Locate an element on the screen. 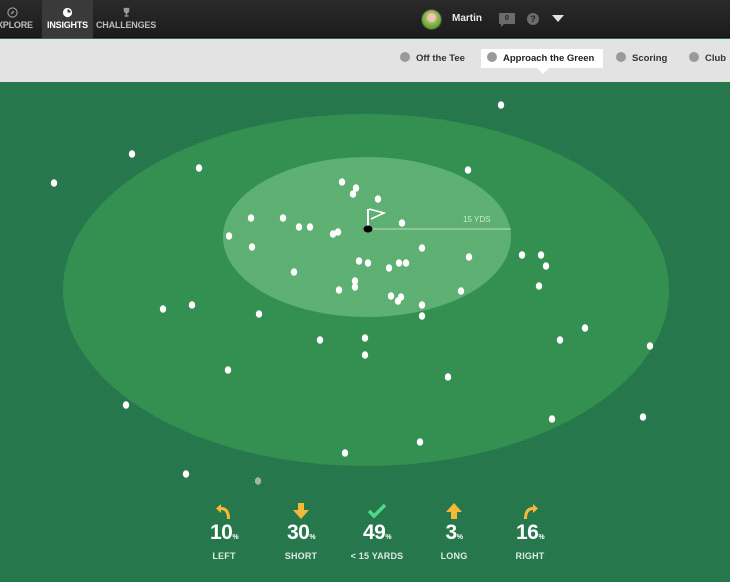  tab-label: Club is located at coordinates (716, 58).